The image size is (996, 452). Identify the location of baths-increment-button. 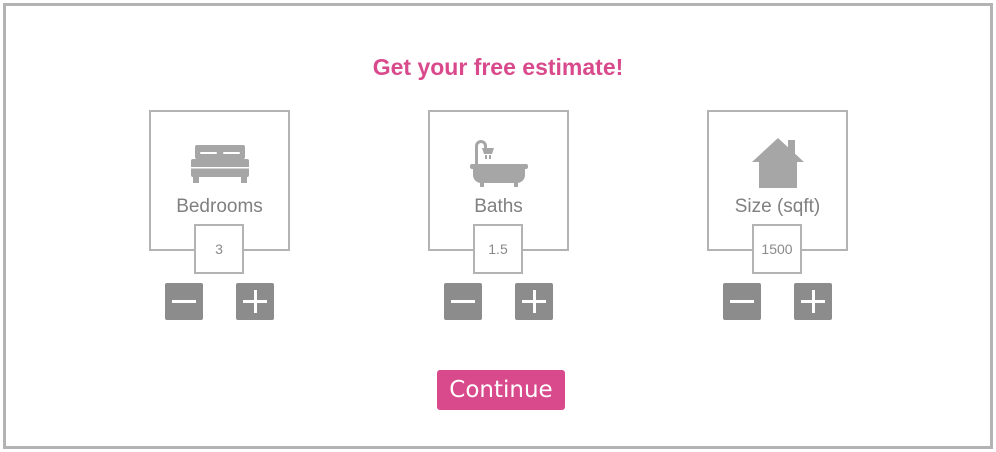
(534, 301).